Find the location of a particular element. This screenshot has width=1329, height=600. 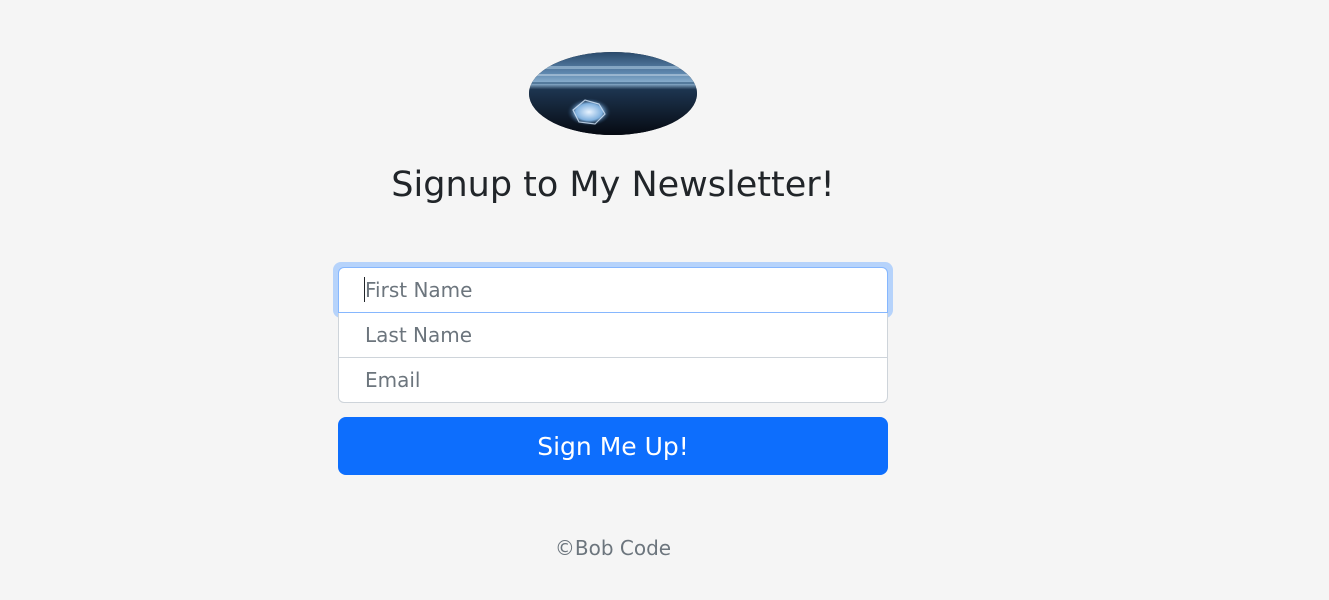

first-name-input is located at coordinates (613, 290).